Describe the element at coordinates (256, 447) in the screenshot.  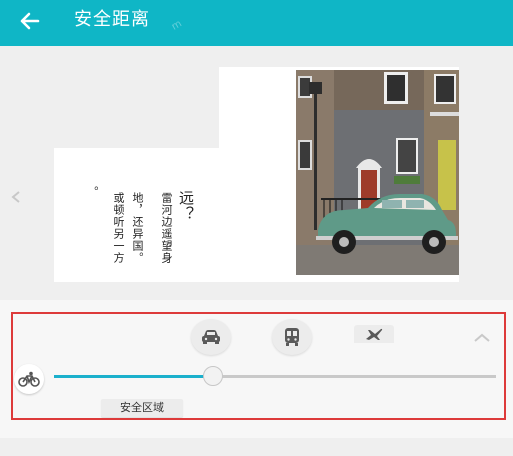
I see `footer-strip` at that location.